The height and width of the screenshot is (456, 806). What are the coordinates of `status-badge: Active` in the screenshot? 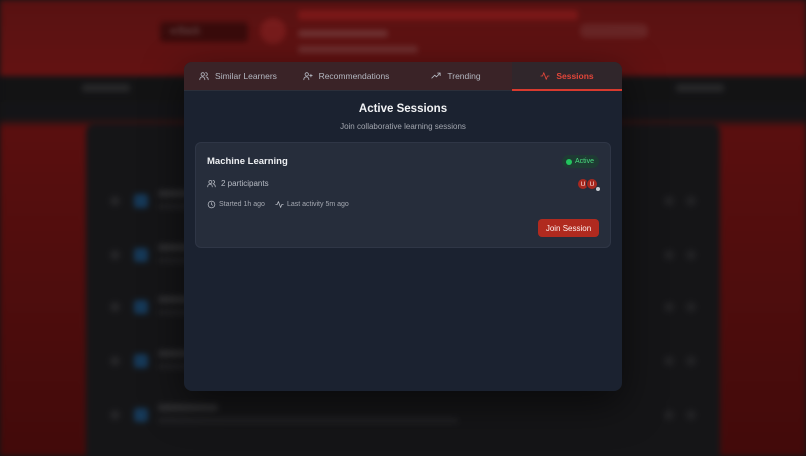 It's located at (580, 161).